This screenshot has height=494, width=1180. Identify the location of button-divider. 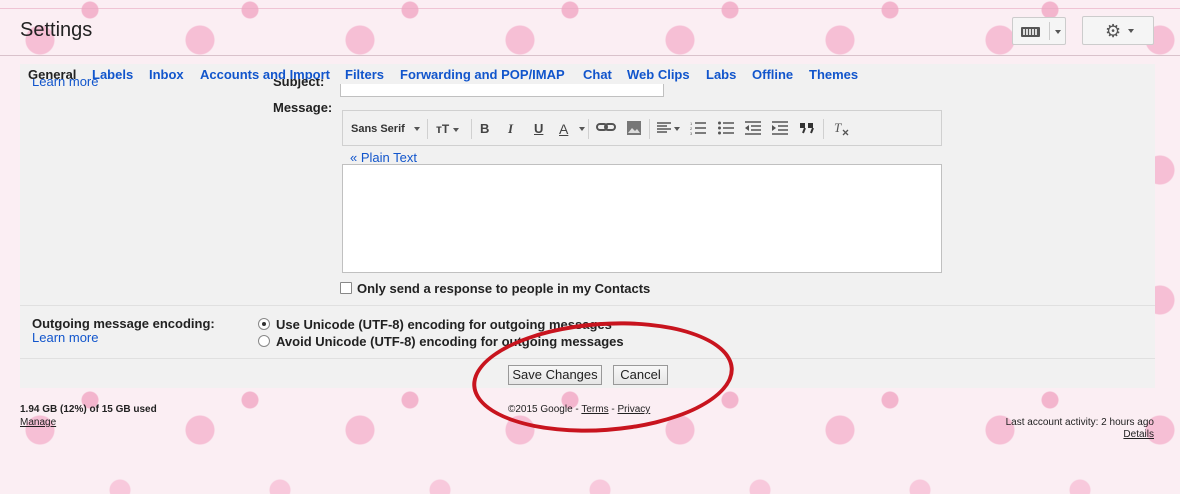
(1049, 31).